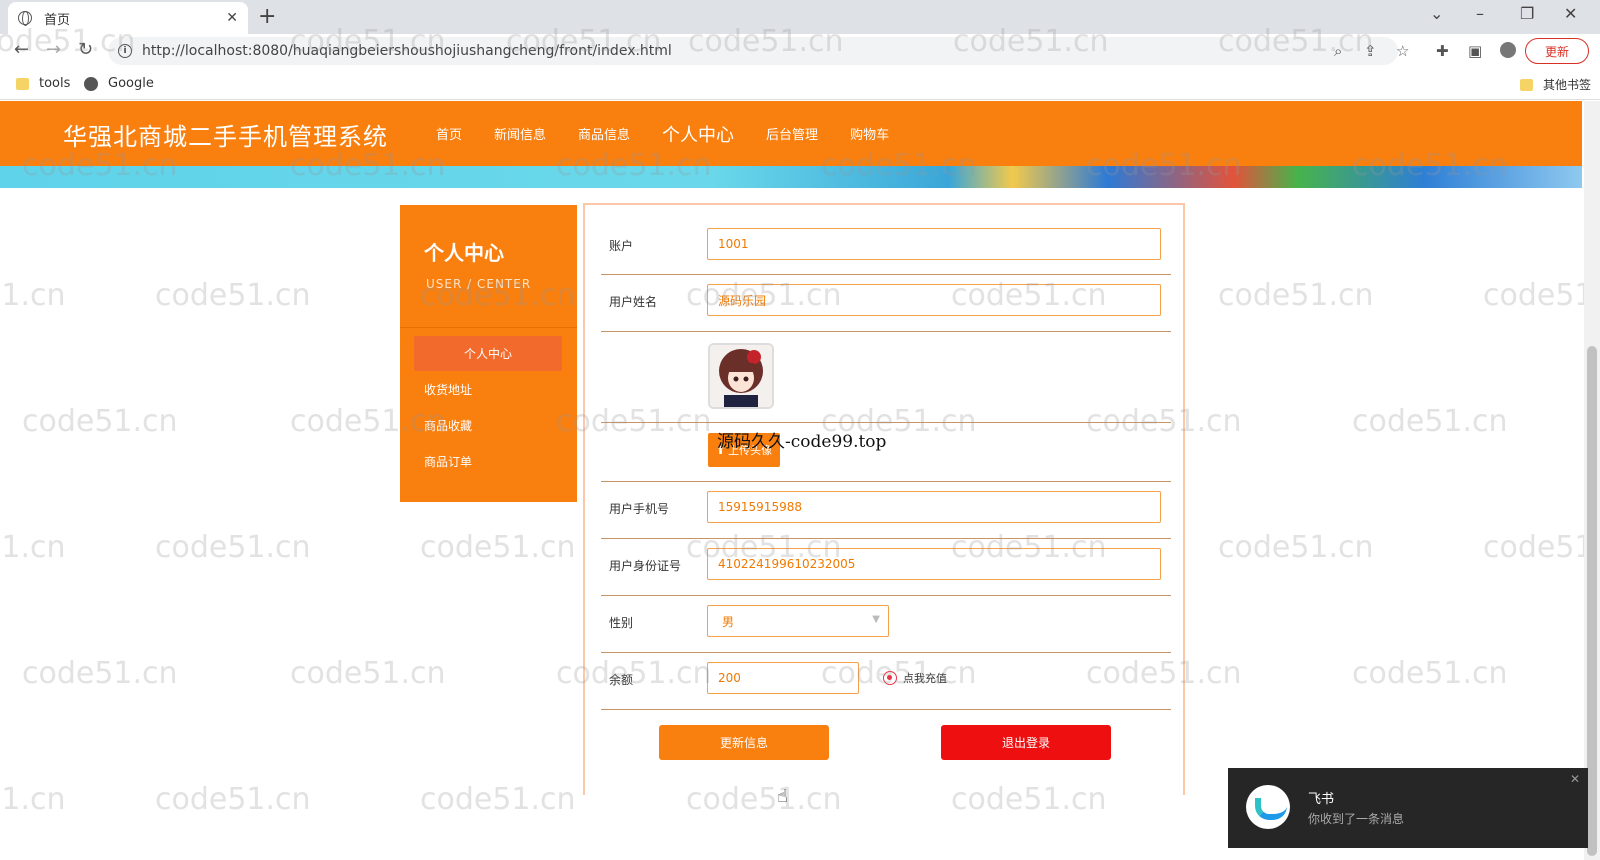 The width and height of the screenshot is (1600, 860). What do you see at coordinates (783, 678) in the screenshot?
I see `balance-input` at bounding box center [783, 678].